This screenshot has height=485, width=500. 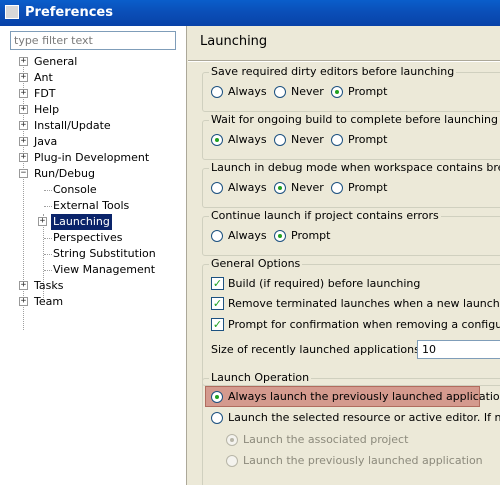 I want to click on tree-item-label: Perspectives, so click(x=88, y=237).